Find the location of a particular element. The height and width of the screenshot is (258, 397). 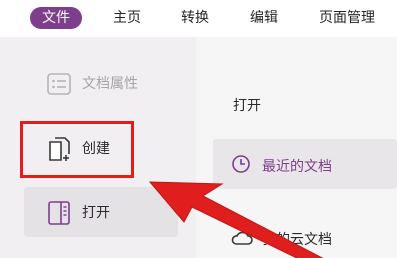

recent-documents-label: 最近的文档 is located at coordinates (297, 167).